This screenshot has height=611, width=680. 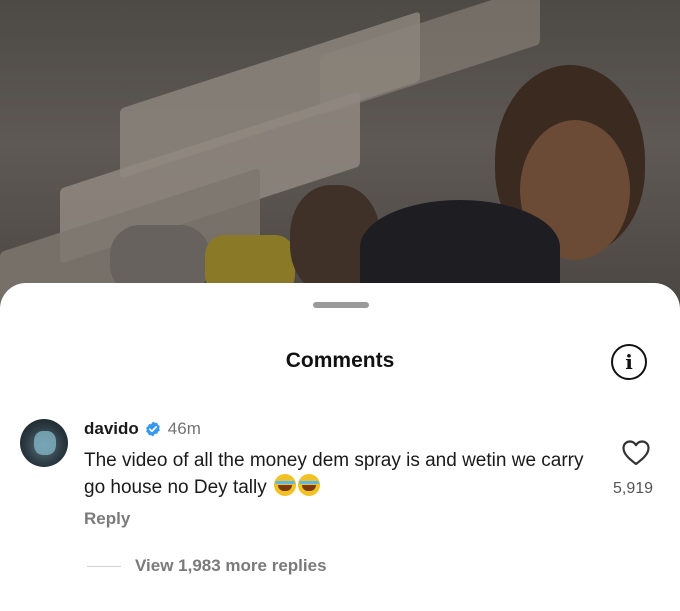 What do you see at coordinates (633, 488) in the screenshot?
I see `like-count: 5,919` at bounding box center [633, 488].